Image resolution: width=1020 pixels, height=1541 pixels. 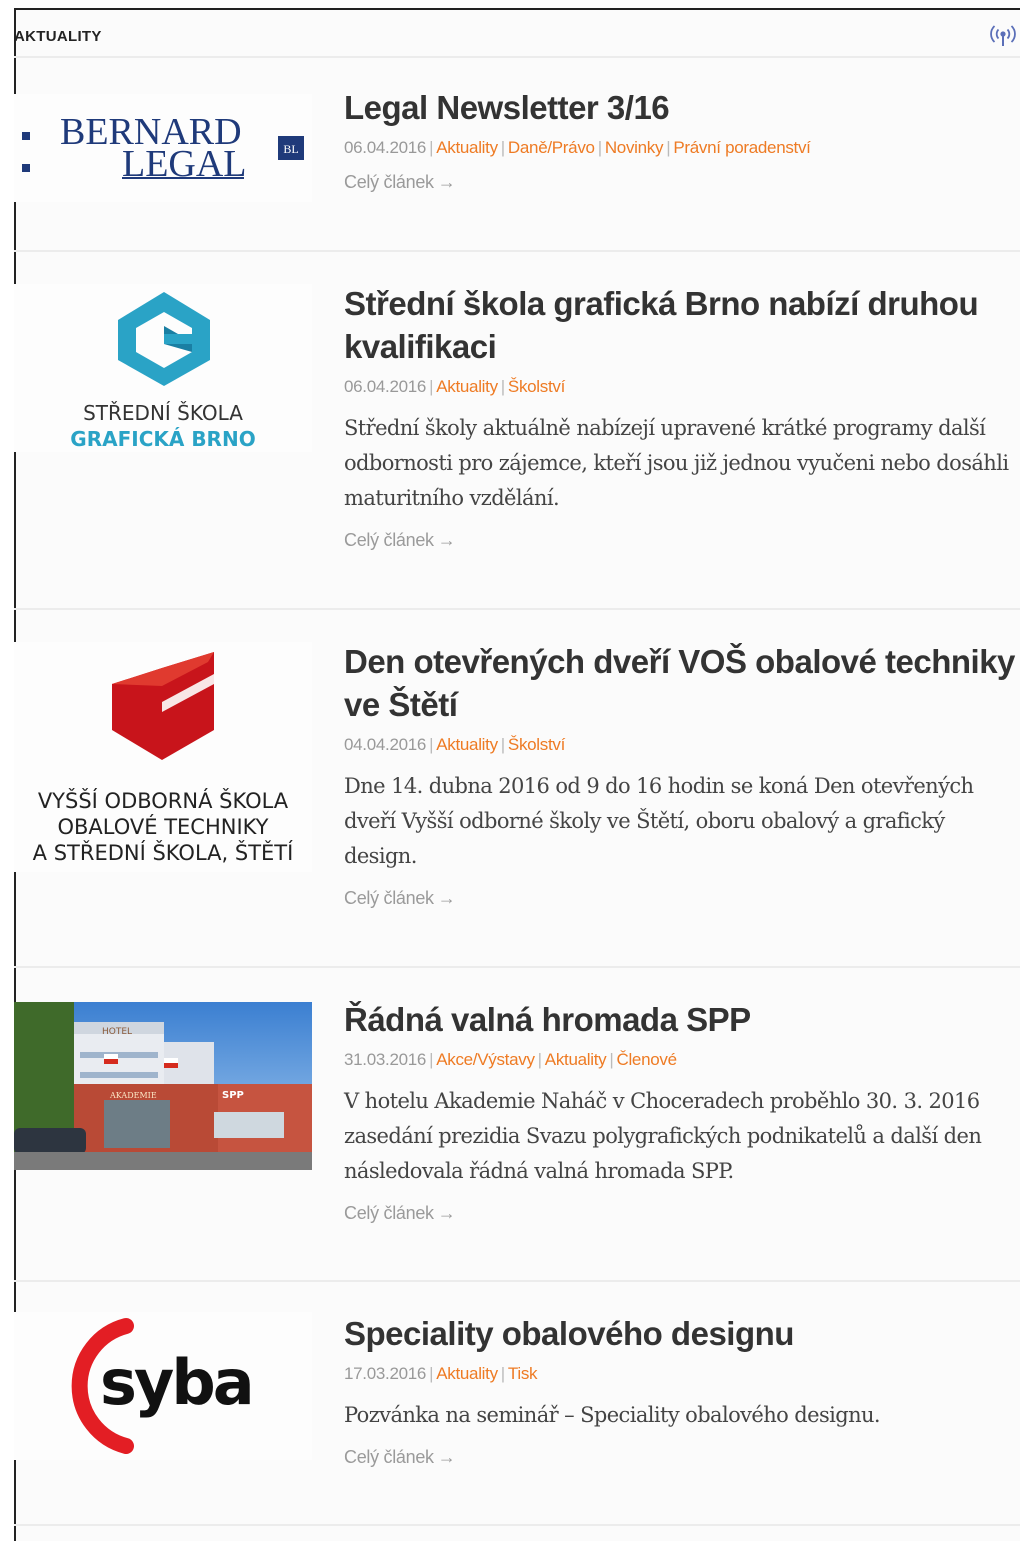 What do you see at coordinates (523, 1373) in the screenshot?
I see `category-link: Tisk` at bounding box center [523, 1373].